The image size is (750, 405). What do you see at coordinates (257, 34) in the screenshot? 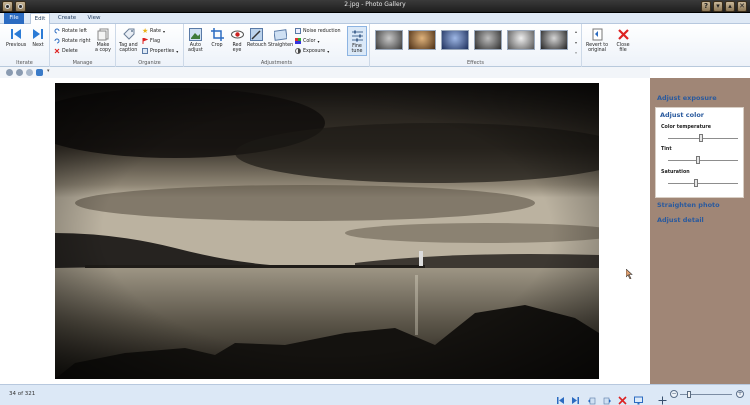
I see `retouch-icon` at bounding box center [257, 34].